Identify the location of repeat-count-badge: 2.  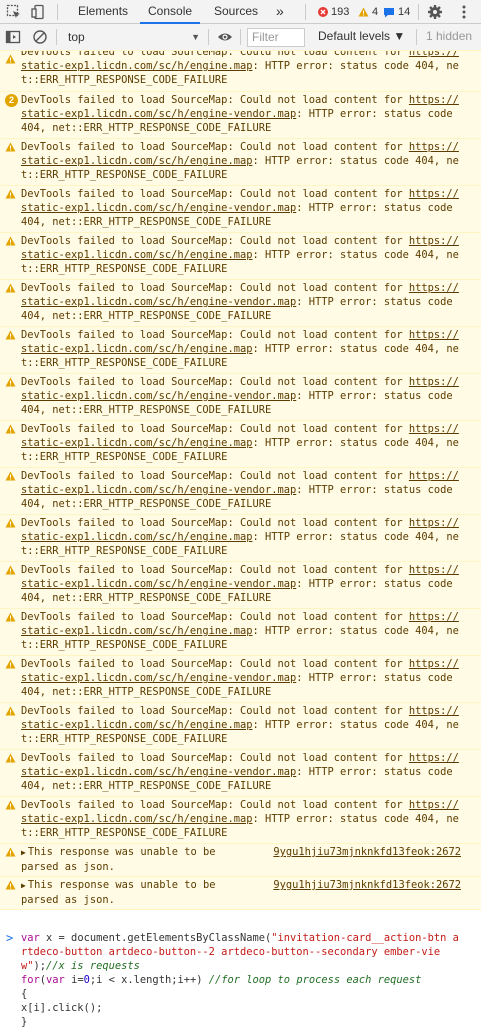
(11, 100).